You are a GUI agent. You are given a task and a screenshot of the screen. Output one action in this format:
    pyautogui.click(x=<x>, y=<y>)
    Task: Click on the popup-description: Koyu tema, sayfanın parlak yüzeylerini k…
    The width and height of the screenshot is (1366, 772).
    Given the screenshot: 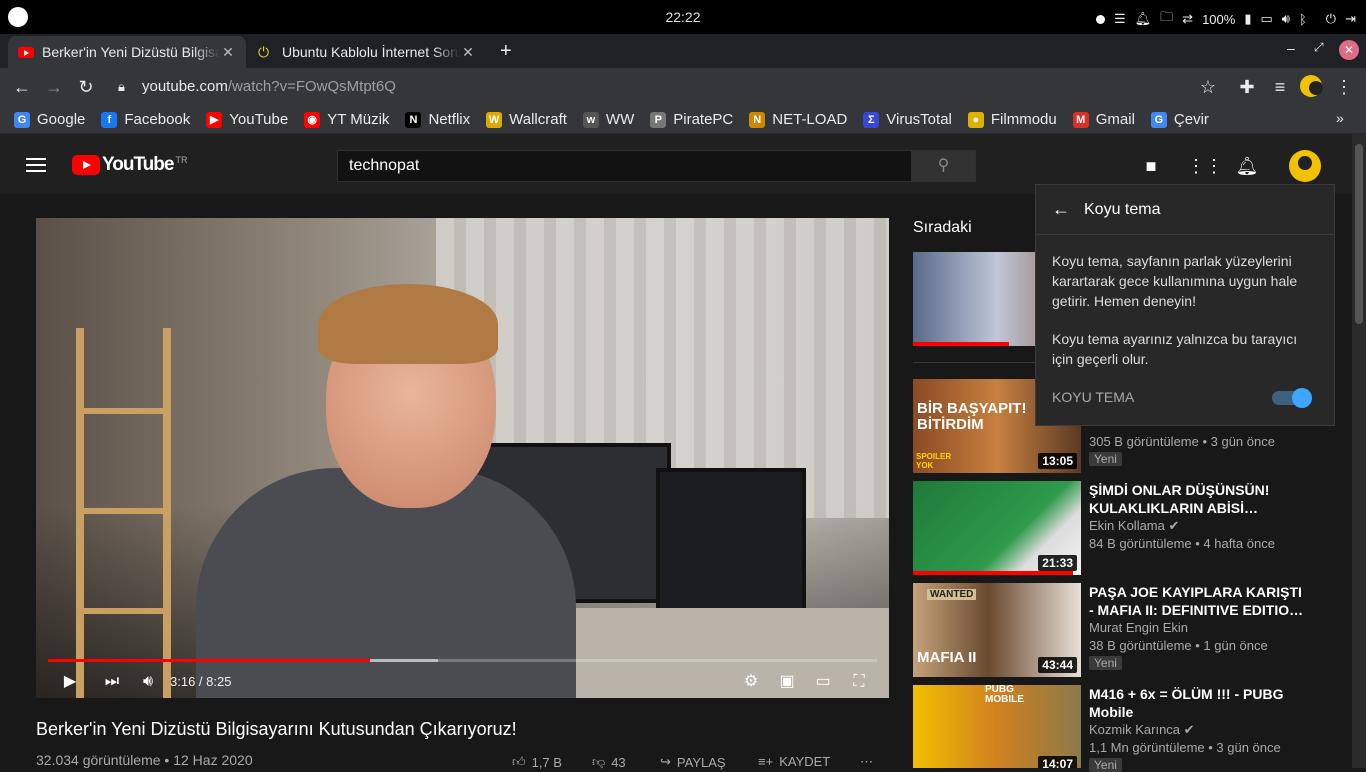 What is the action you would take?
    pyautogui.click(x=1175, y=281)
    